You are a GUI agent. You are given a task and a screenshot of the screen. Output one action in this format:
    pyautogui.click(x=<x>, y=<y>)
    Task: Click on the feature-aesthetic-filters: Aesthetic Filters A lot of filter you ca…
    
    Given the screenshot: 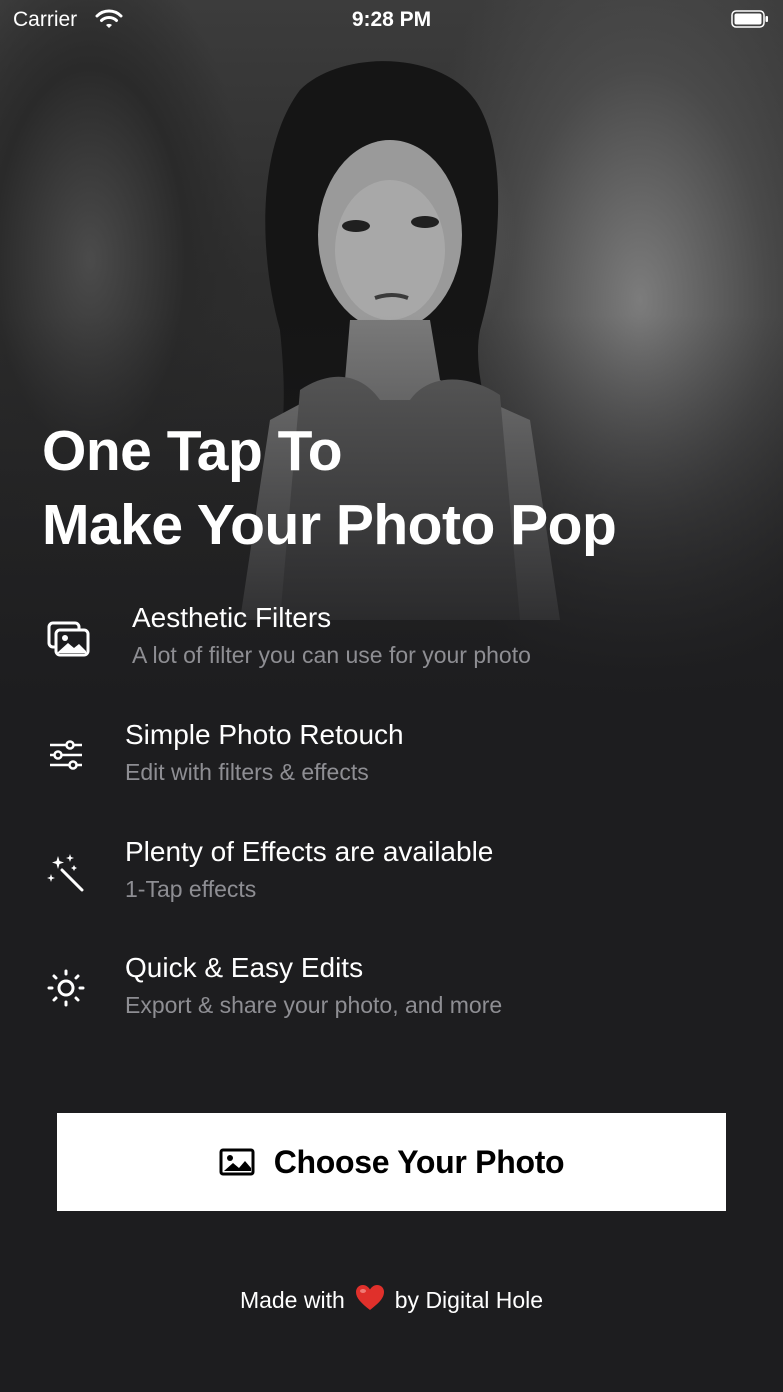 What is the action you would take?
    pyautogui.click(x=396, y=642)
    